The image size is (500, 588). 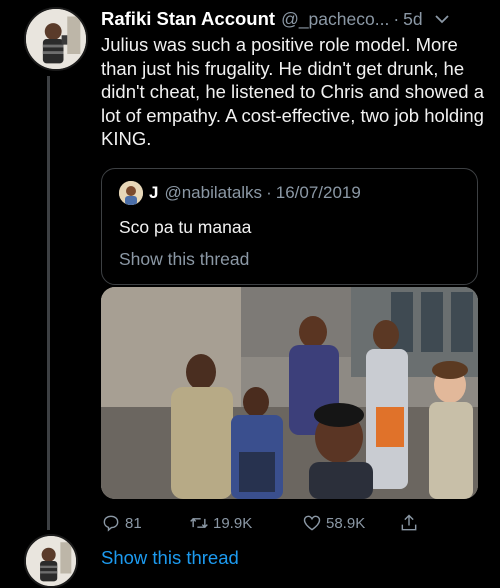 I want to click on heart-icon, so click(x=312, y=523).